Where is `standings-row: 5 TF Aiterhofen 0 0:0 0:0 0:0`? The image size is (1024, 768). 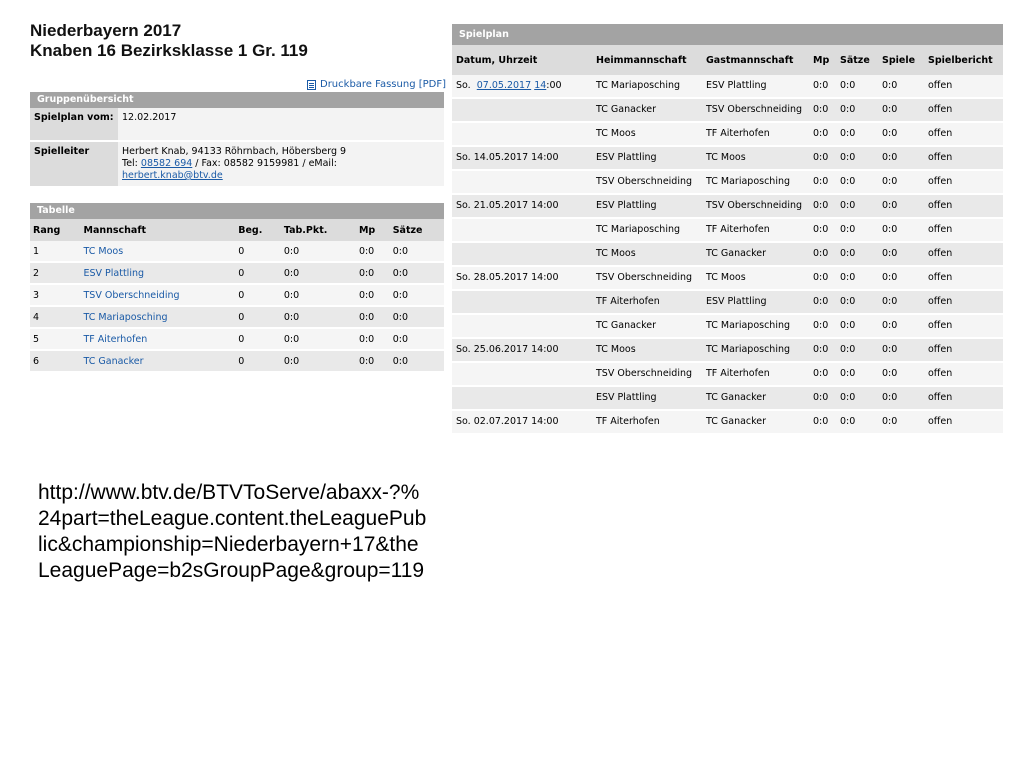 standings-row: 5 TF Aiterhofen 0 0:0 0:0 0:0 is located at coordinates (237, 339).